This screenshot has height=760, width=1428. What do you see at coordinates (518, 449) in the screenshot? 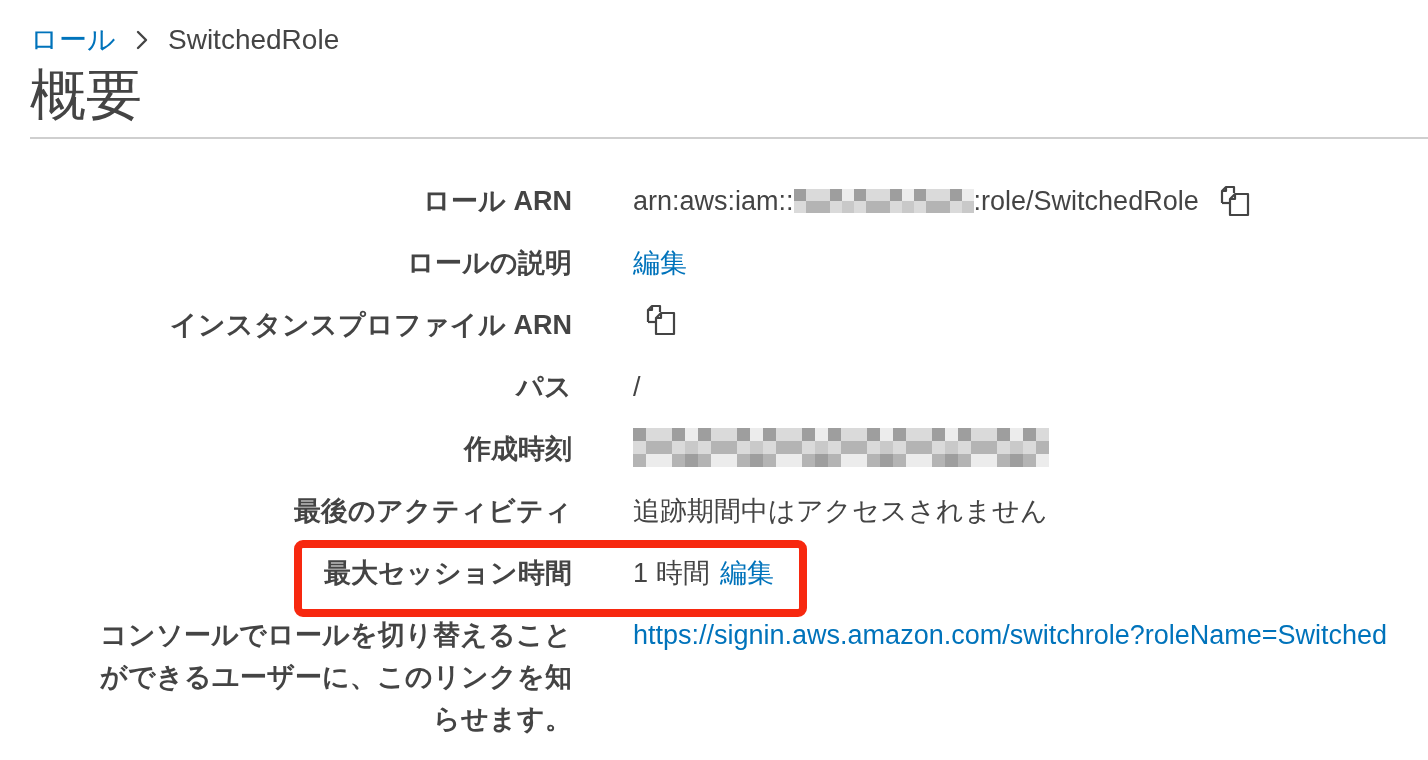
I see `field-label: 作成時刻` at bounding box center [518, 449].